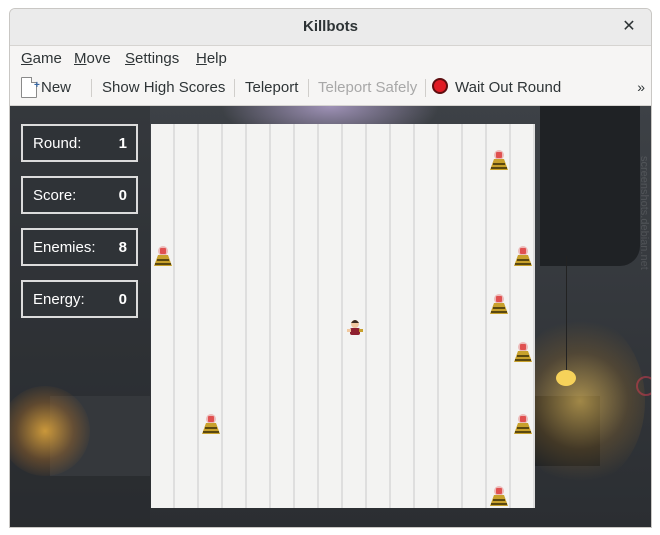  I want to click on teleport-button: Teleport, so click(271, 87).